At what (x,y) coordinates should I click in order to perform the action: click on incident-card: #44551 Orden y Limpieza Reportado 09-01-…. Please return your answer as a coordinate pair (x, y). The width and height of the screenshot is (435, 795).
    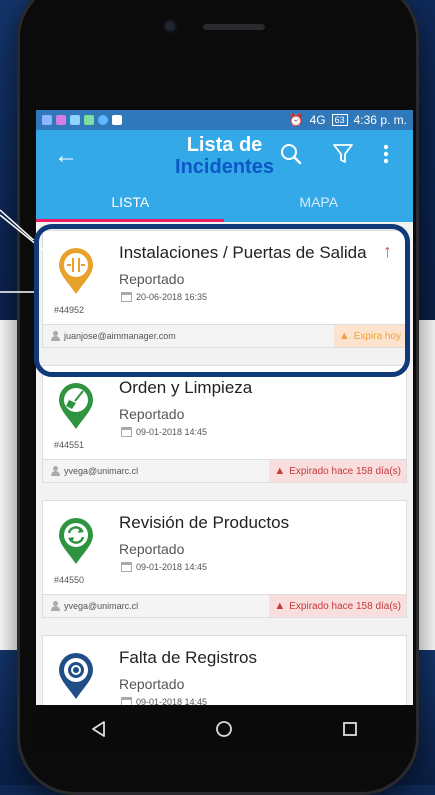
    Looking at the image, I should click on (224, 424).